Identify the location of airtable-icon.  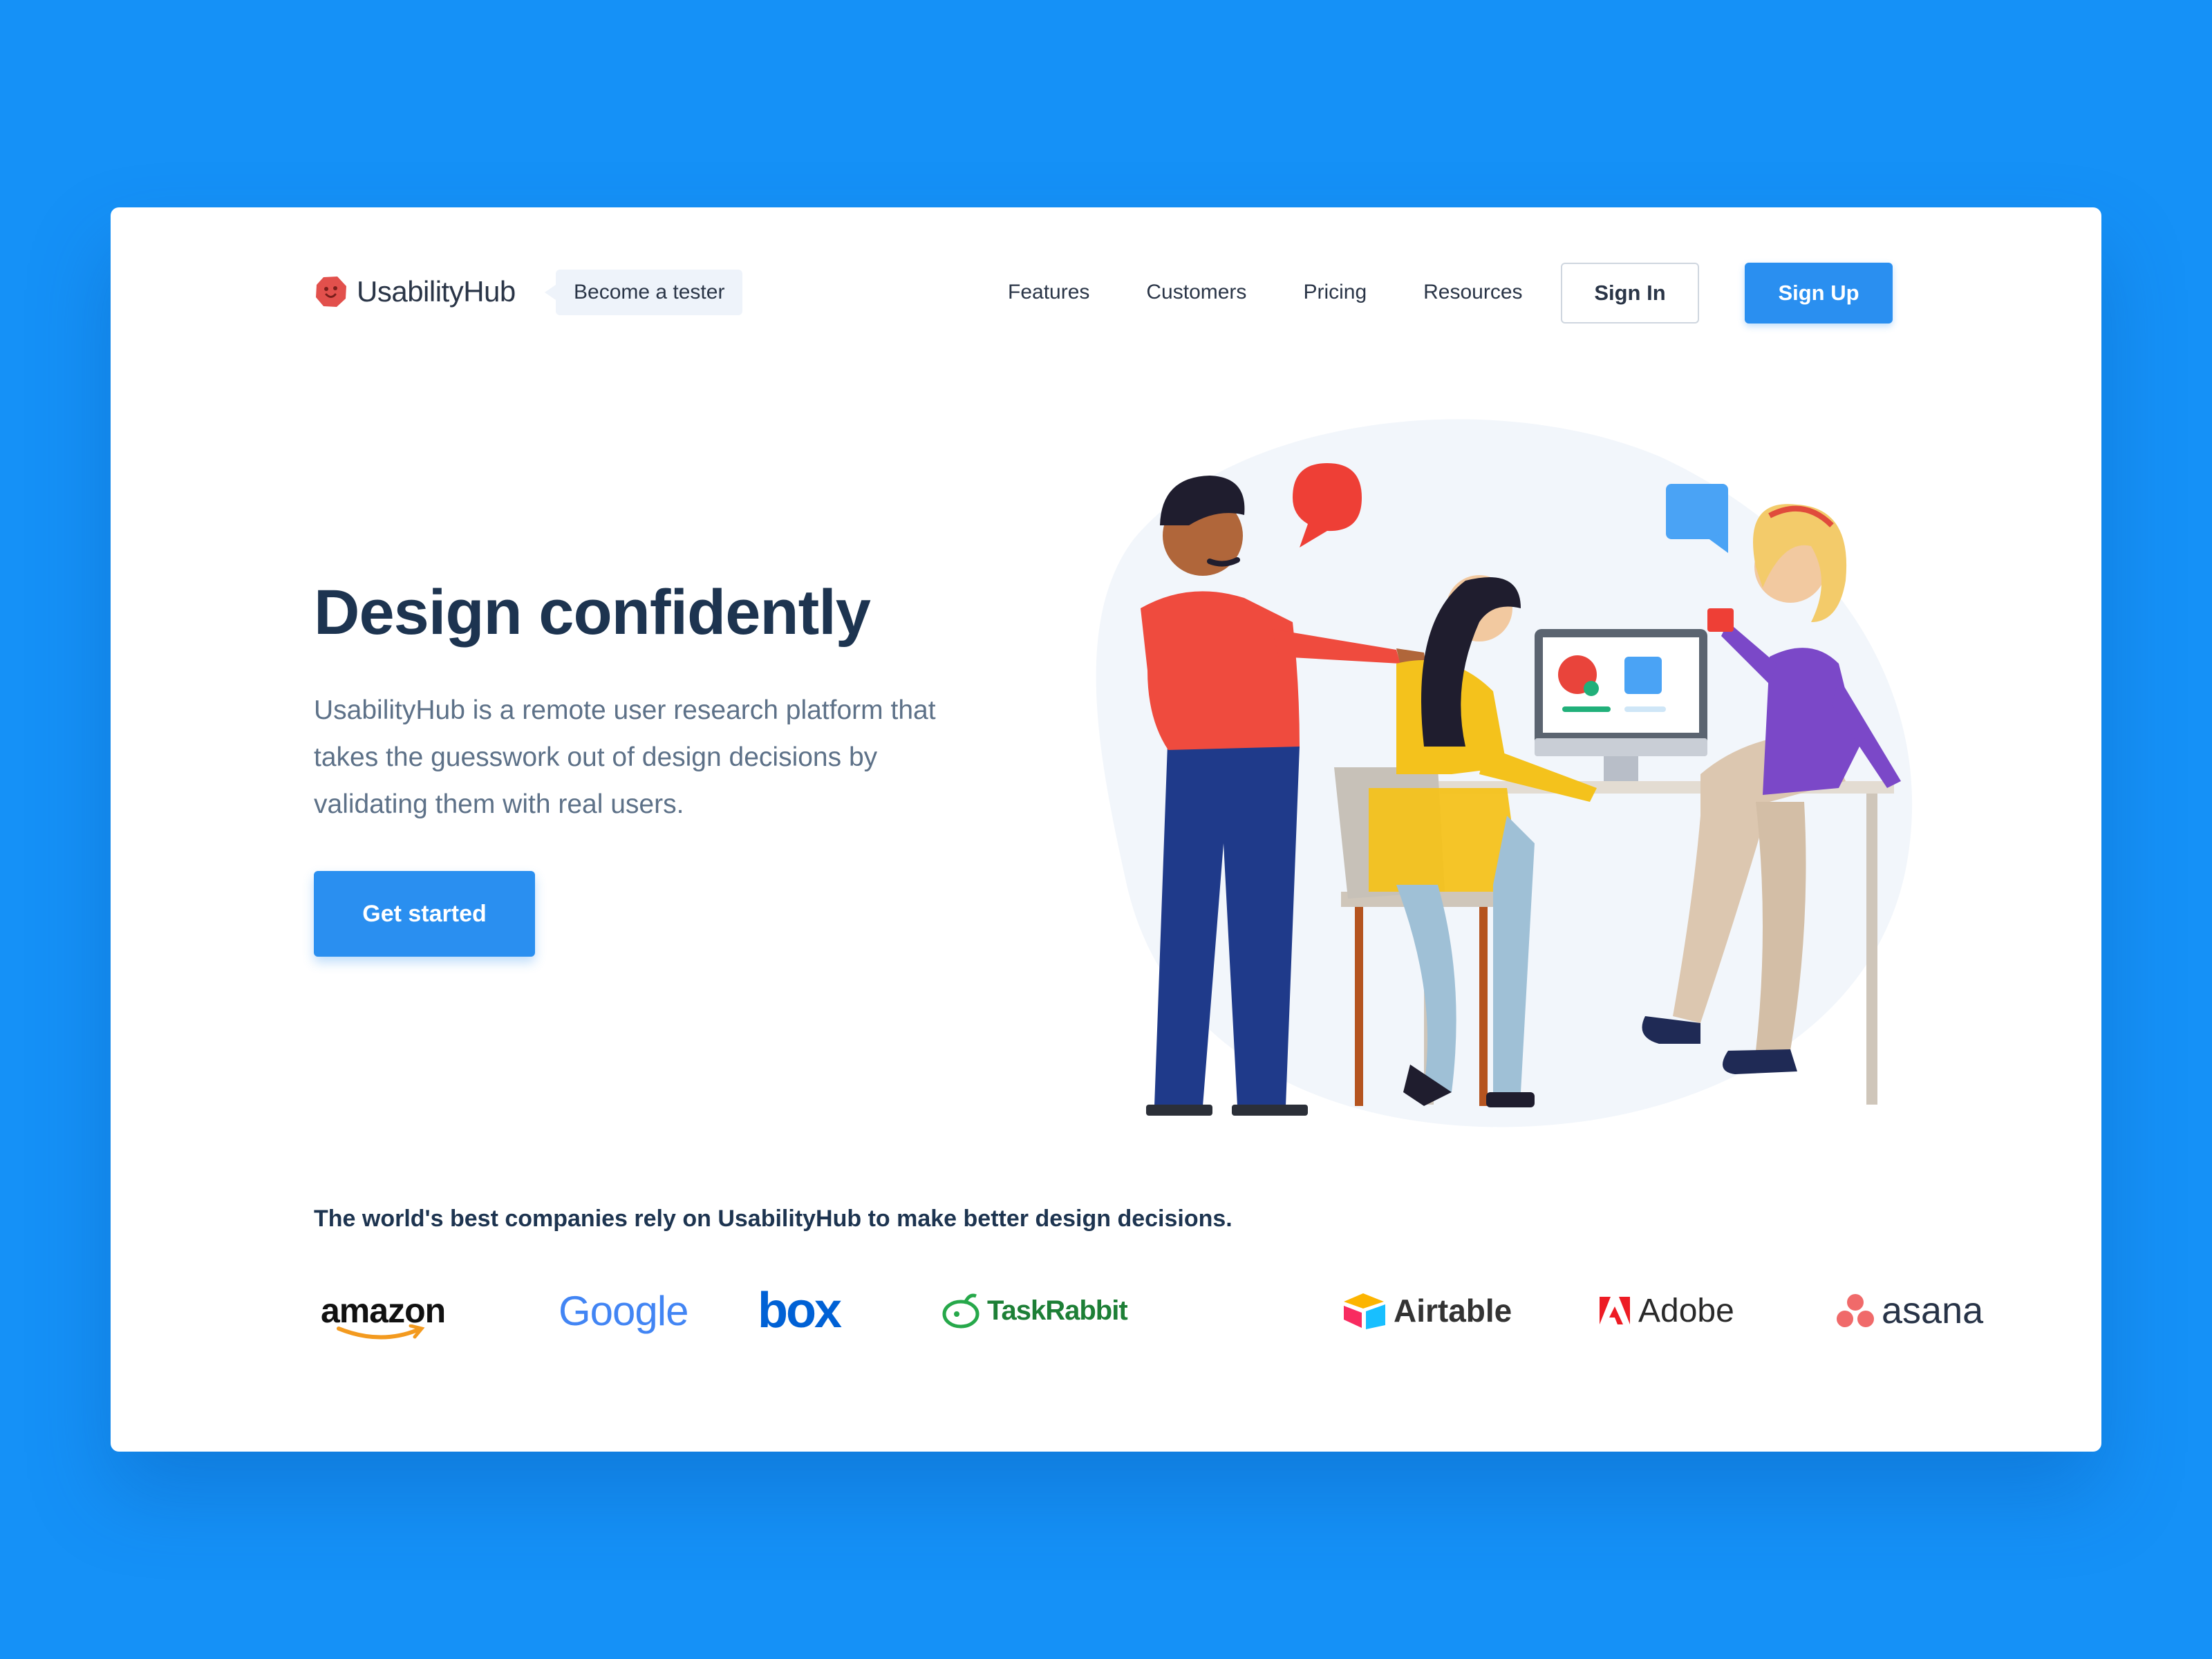
(1364, 1310).